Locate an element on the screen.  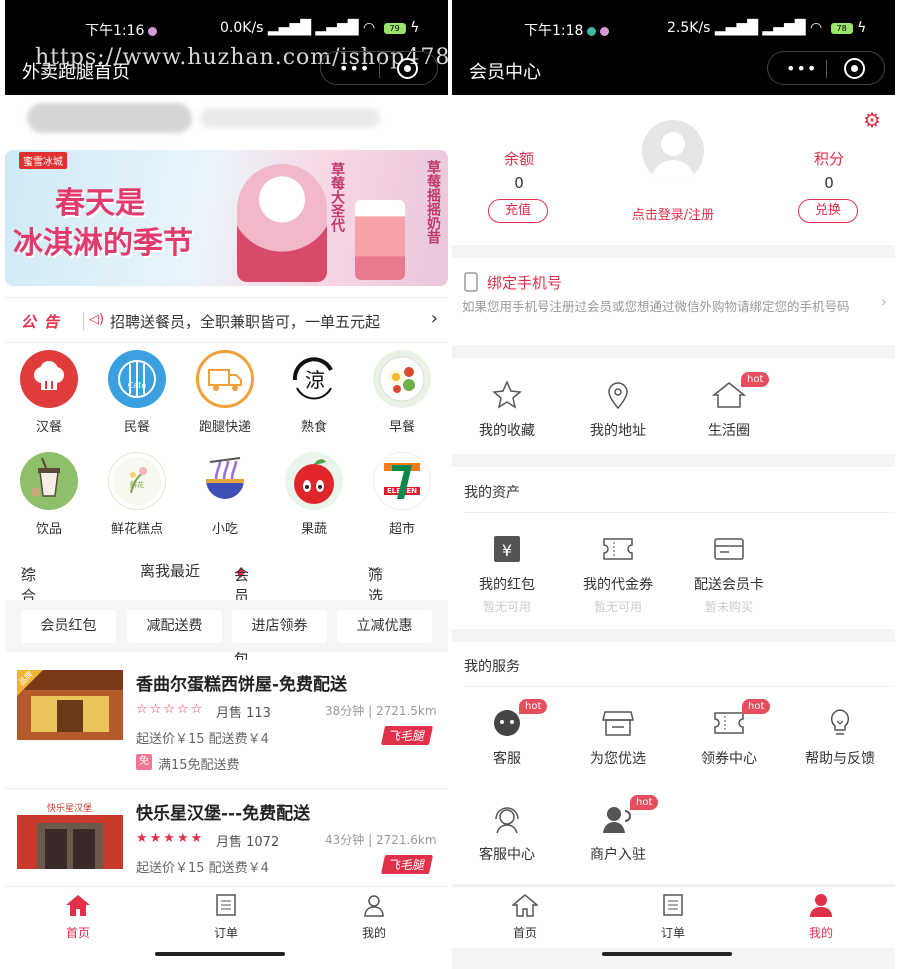
delivery-truck-icon is located at coordinates (225, 379).